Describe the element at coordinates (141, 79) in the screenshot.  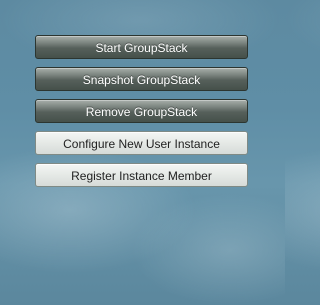
I see `snapshot-groupstack-button: Snapshot GroupStack` at that location.